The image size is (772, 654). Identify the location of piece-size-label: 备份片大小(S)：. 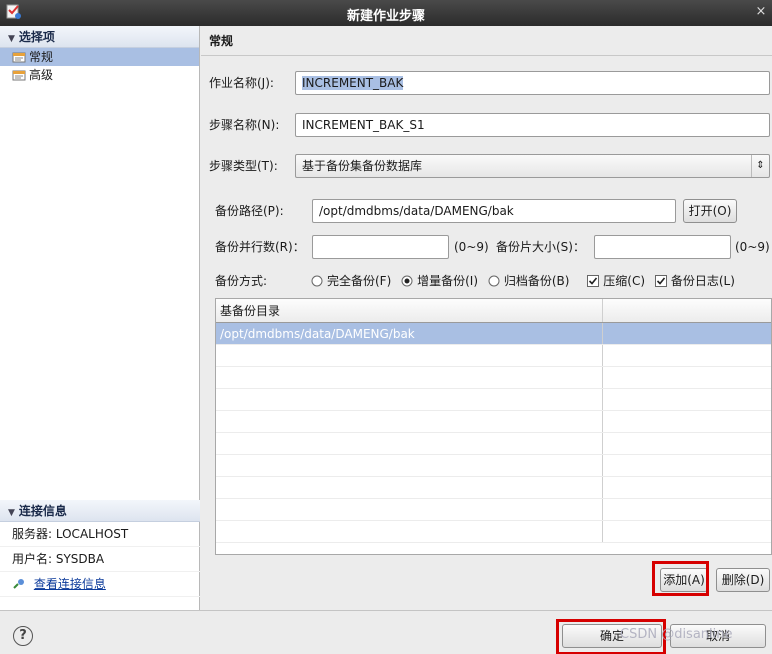
(540, 247).